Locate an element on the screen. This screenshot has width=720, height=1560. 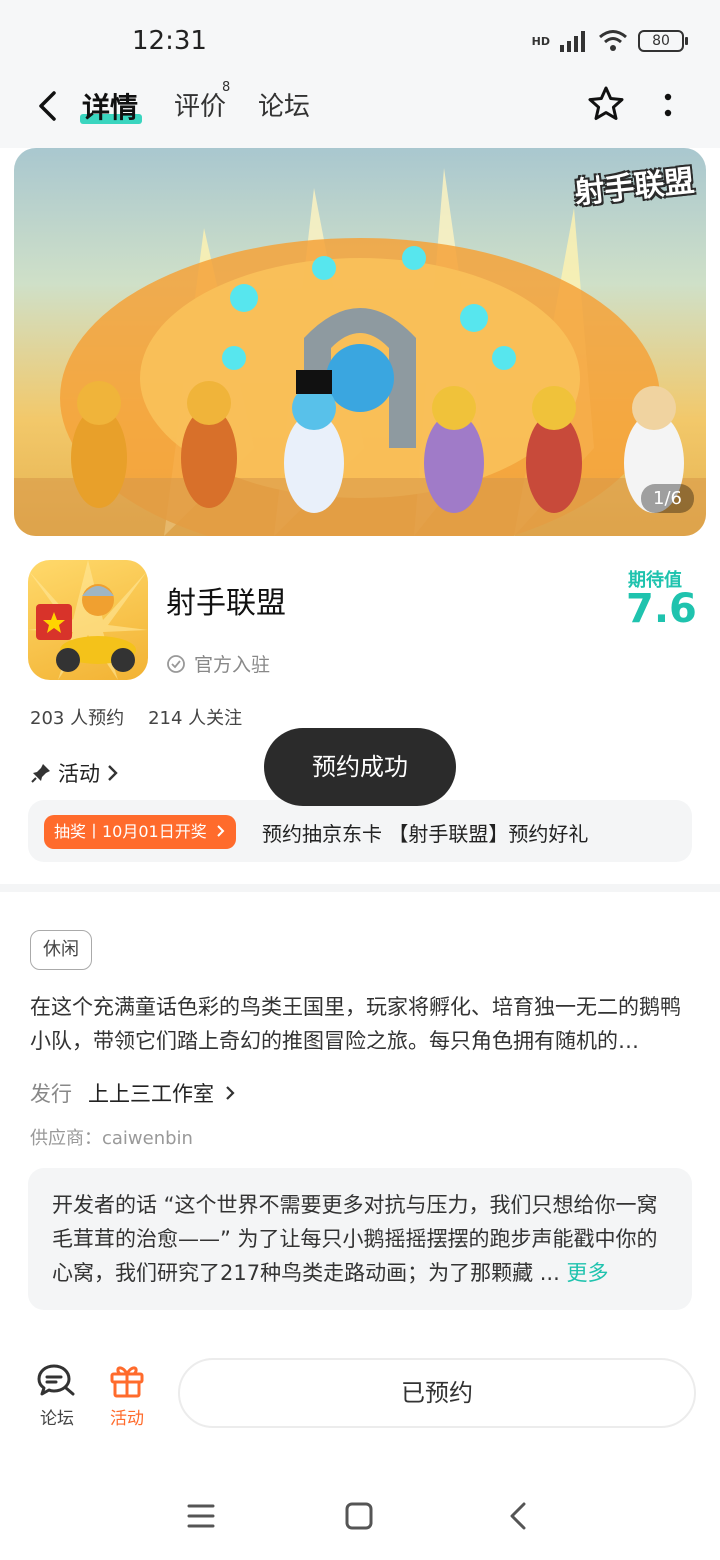
back-arrow-icon is located at coordinates (48, 106).